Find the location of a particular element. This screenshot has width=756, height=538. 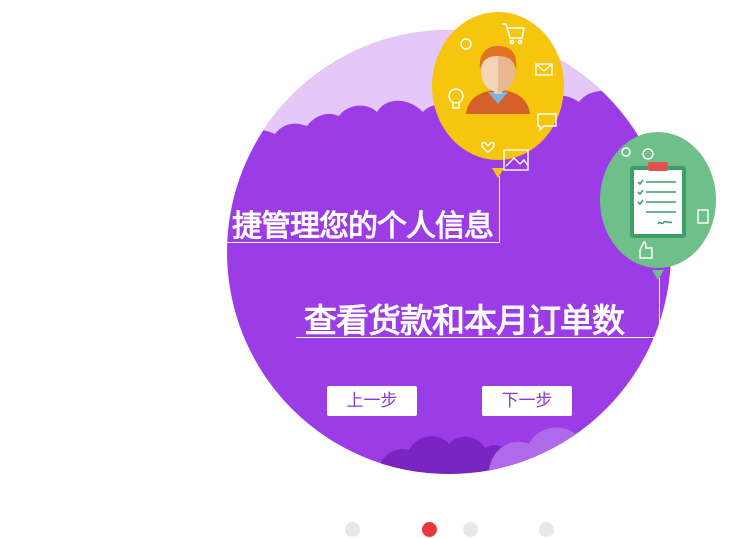

pagination-dots is located at coordinates (378, 530).